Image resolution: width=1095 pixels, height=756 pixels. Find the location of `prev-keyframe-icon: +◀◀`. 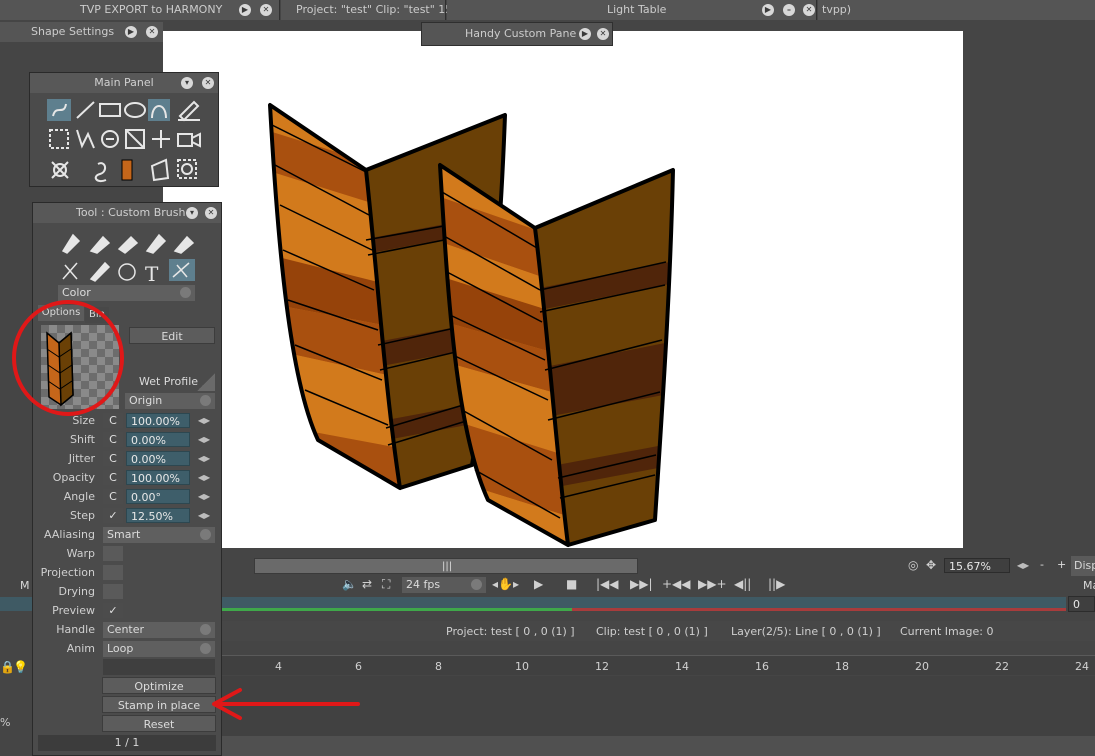

prev-keyframe-icon: +◀◀ is located at coordinates (676, 585).